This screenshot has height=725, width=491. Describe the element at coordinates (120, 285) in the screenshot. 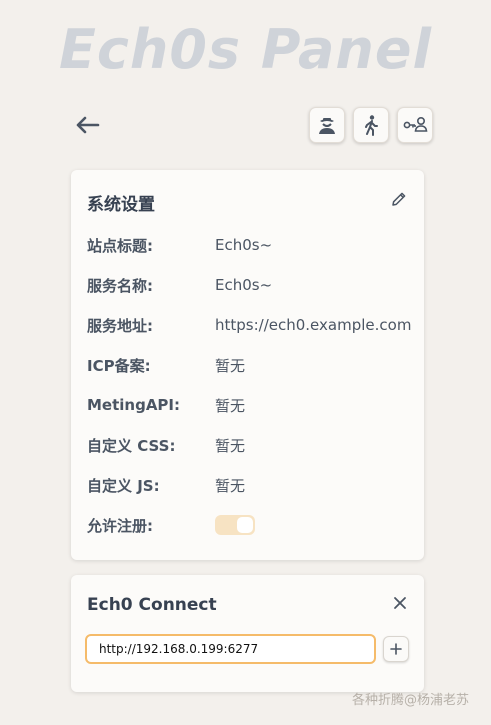

I see `row-label: 服务名称:` at that location.